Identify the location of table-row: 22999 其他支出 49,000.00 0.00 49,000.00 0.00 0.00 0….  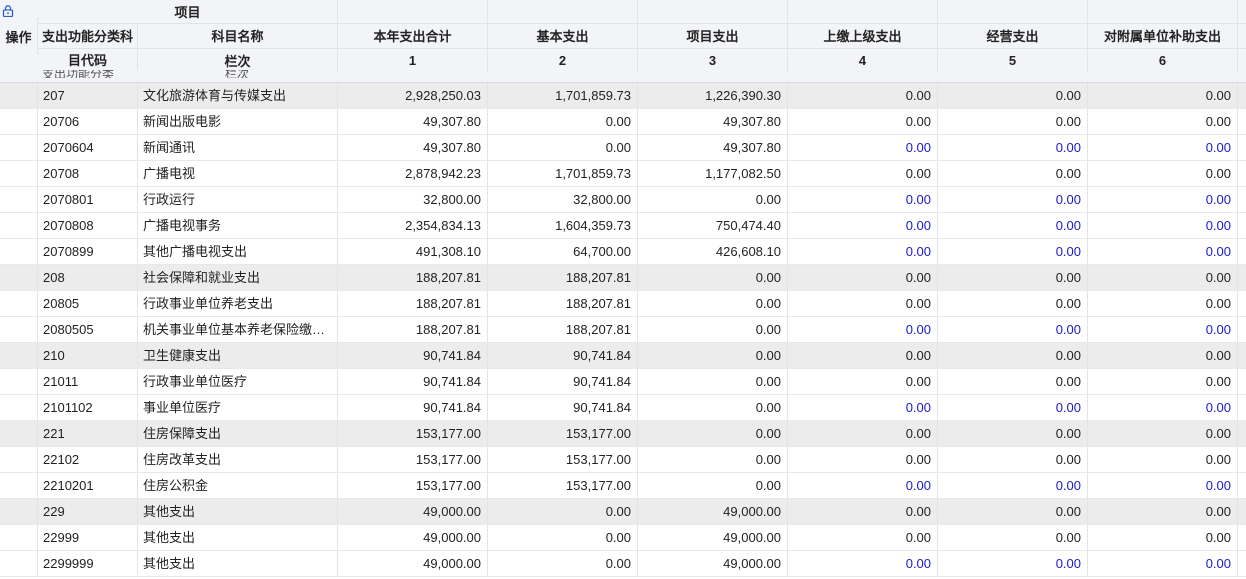
(623, 538).